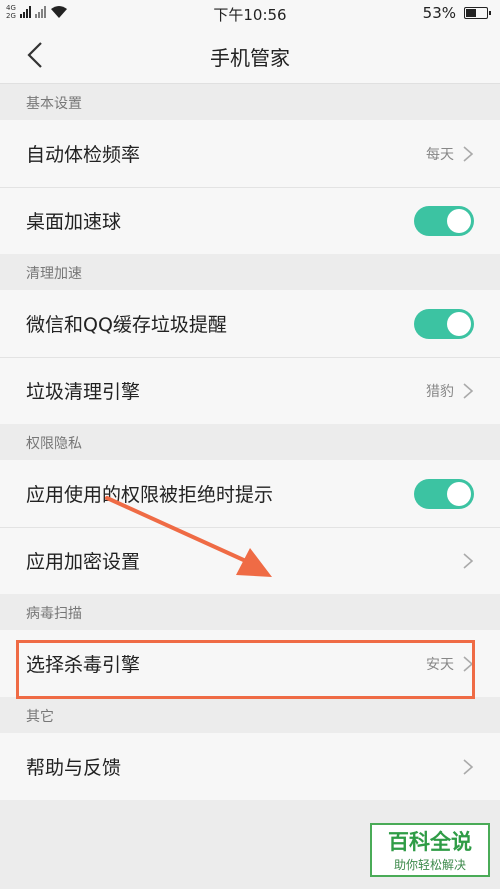  Describe the element at coordinates (83, 392) in the screenshot. I see `settings-row-label: 垃圾清理引擎` at that location.